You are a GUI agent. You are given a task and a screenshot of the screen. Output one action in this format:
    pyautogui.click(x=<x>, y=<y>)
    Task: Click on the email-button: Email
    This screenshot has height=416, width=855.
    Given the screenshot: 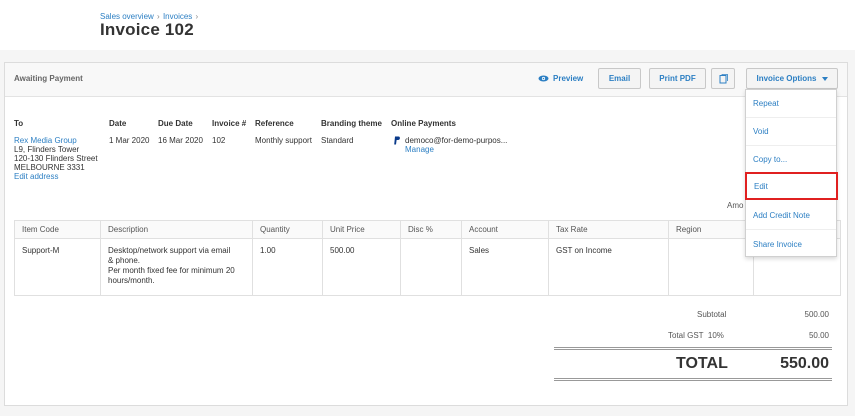 What is the action you would take?
    pyautogui.click(x=619, y=78)
    